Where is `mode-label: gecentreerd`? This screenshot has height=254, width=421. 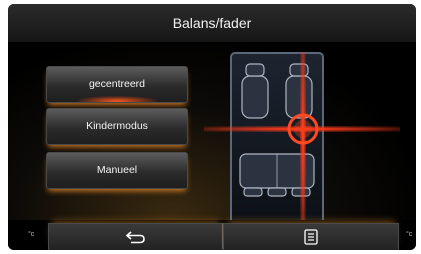 mode-label: gecentreerd is located at coordinates (117, 84).